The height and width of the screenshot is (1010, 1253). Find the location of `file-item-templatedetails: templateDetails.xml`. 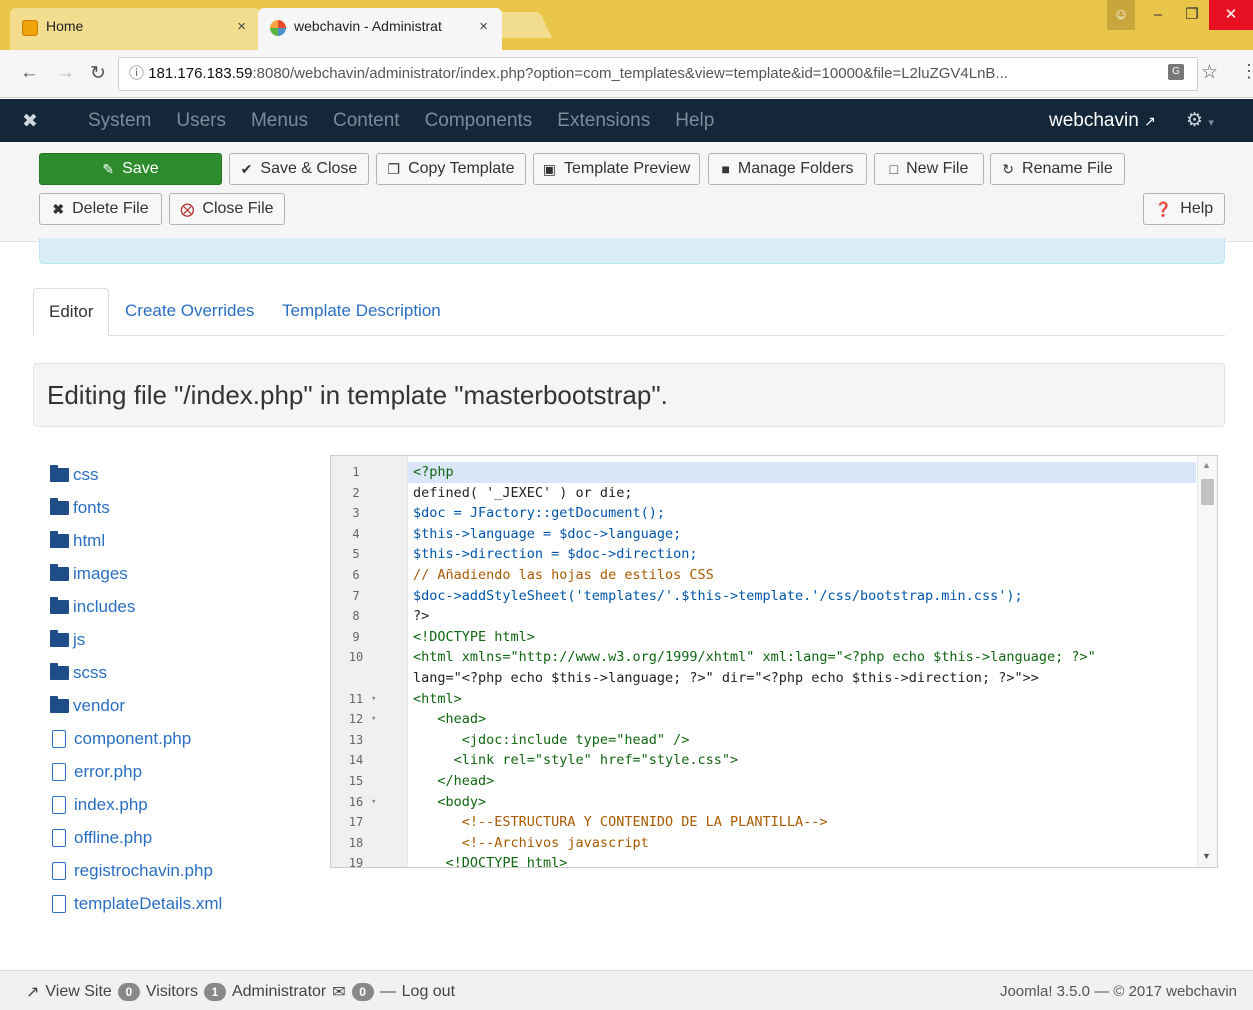

file-item-templatedetails: templateDetails.xml is located at coordinates (136, 903).